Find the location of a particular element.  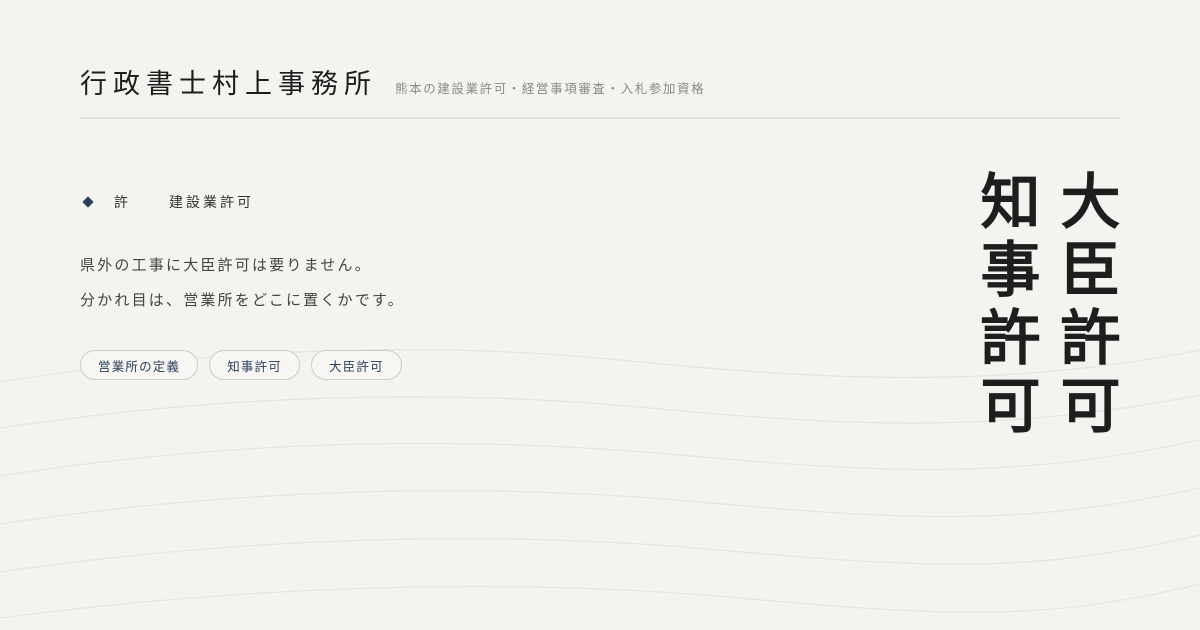

tag-office-definition: 営業所の定義 is located at coordinates (139, 365).